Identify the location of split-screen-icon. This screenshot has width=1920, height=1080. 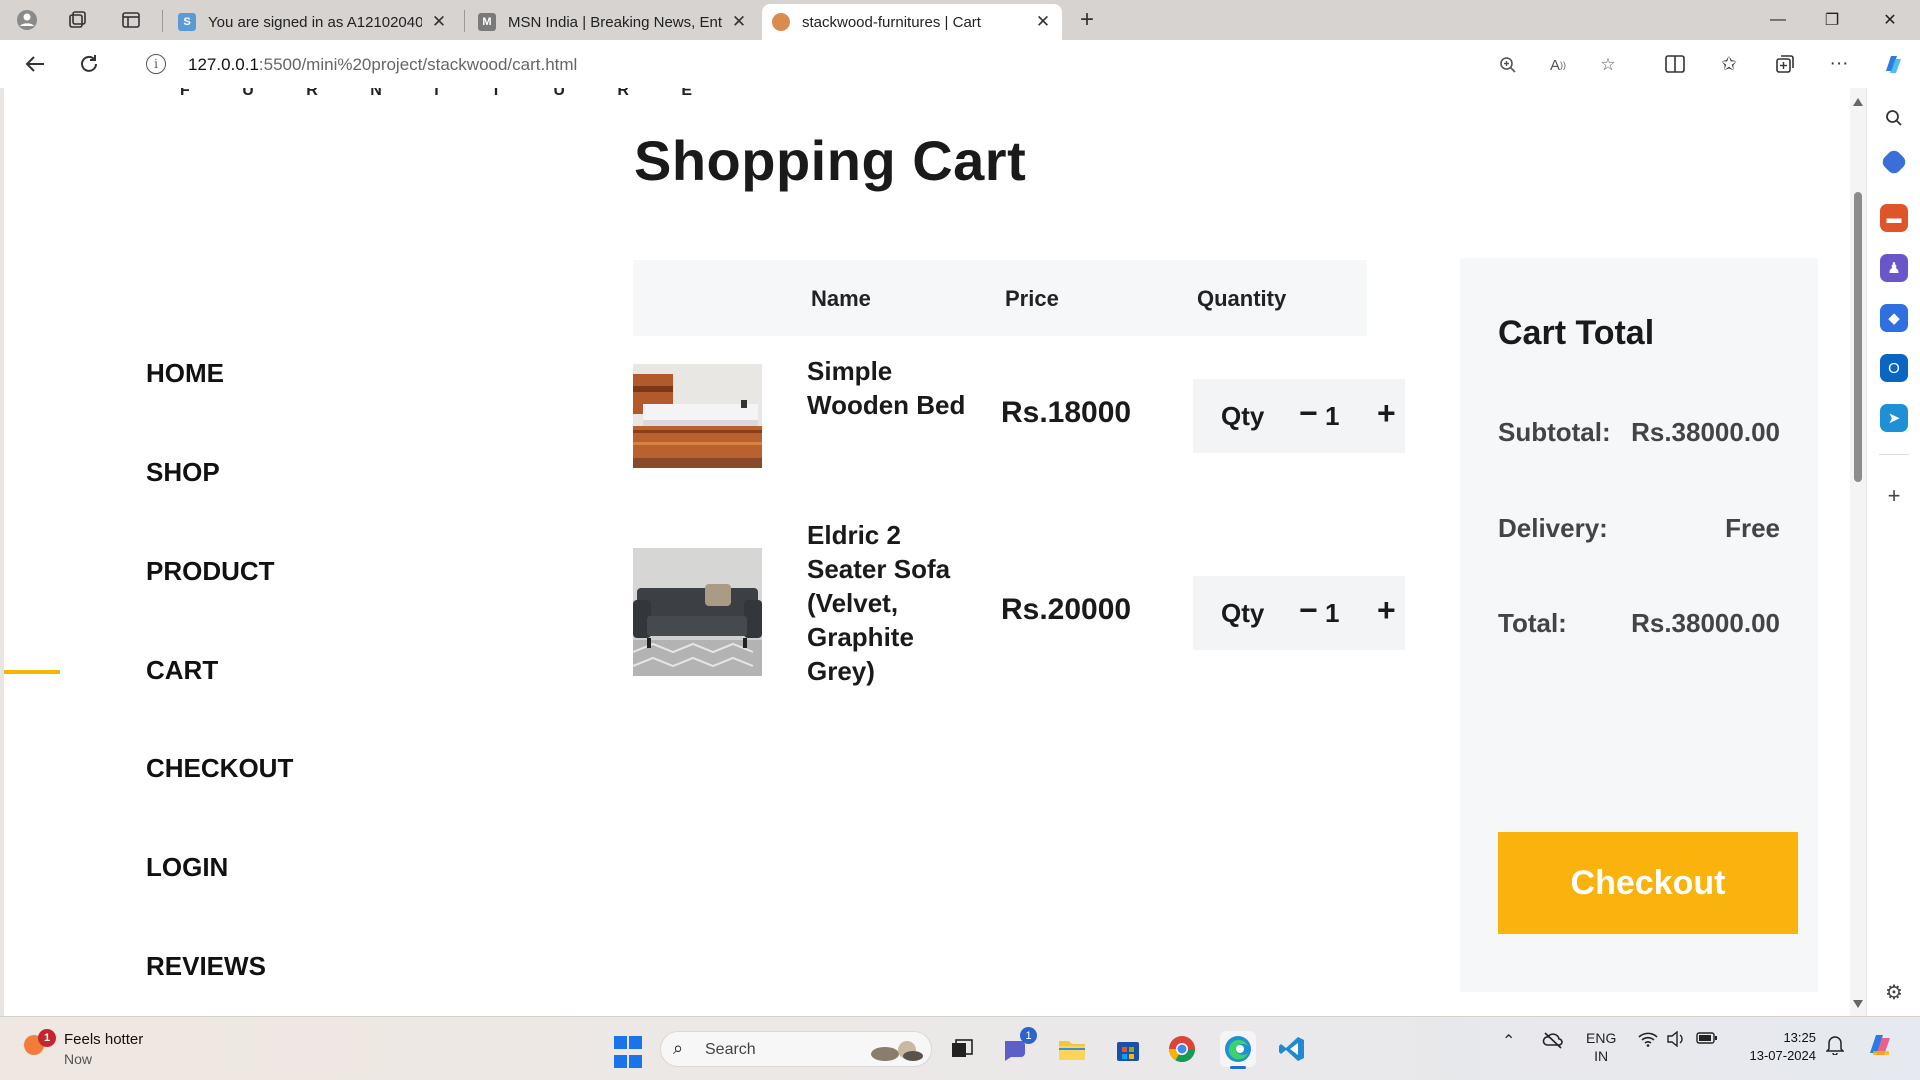
(1675, 64).